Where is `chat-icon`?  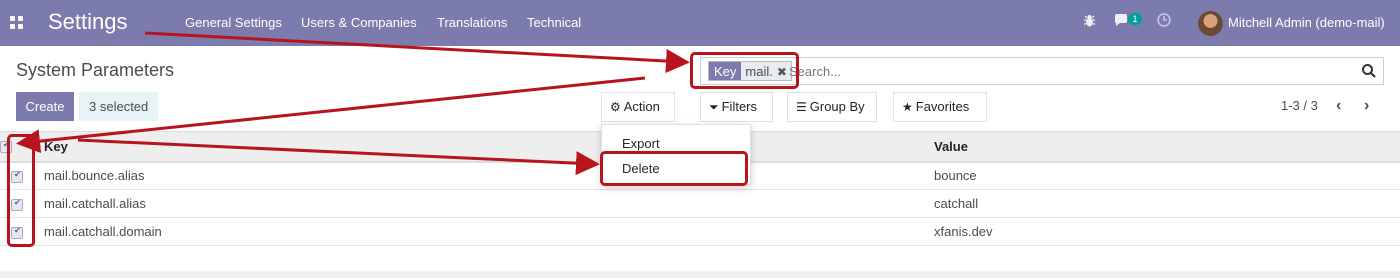 chat-icon is located at coordinates (1121, 20).